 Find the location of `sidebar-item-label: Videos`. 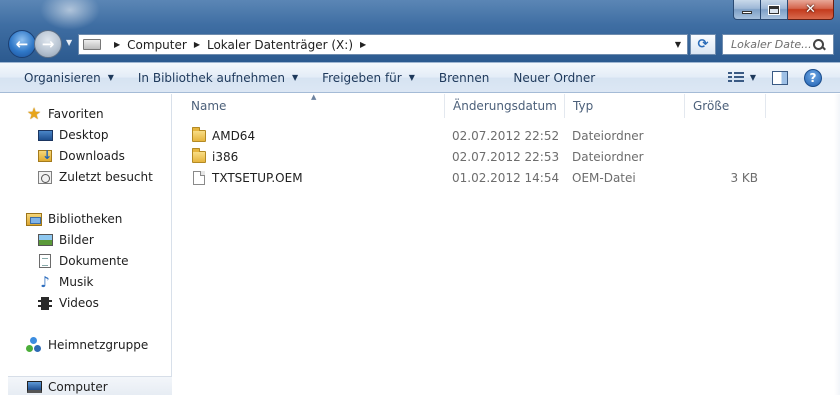

sidebar-item-label: Videos is located at coordinates (79, 303).